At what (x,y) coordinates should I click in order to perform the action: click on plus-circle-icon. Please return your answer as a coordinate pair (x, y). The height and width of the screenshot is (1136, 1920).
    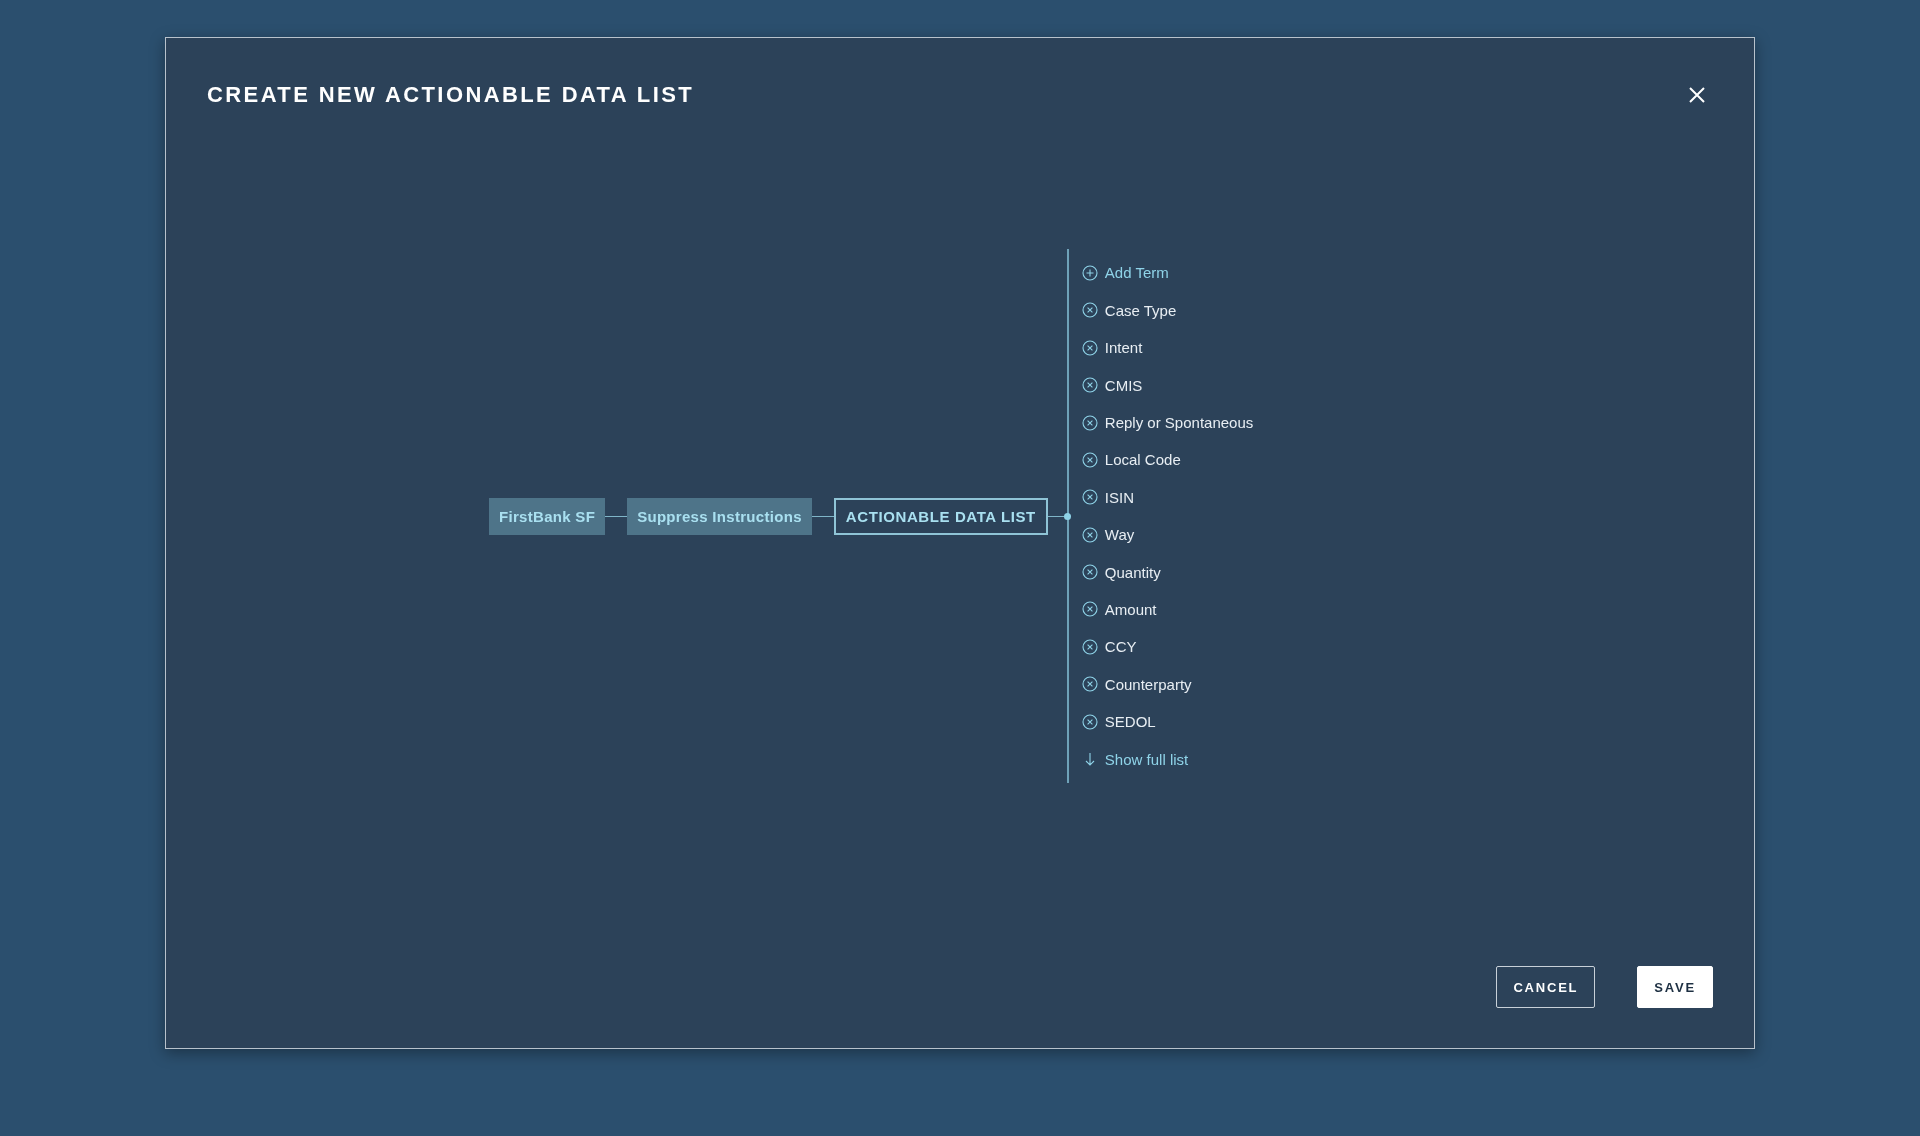
    Looking at the image, I should click on (1089, 272).